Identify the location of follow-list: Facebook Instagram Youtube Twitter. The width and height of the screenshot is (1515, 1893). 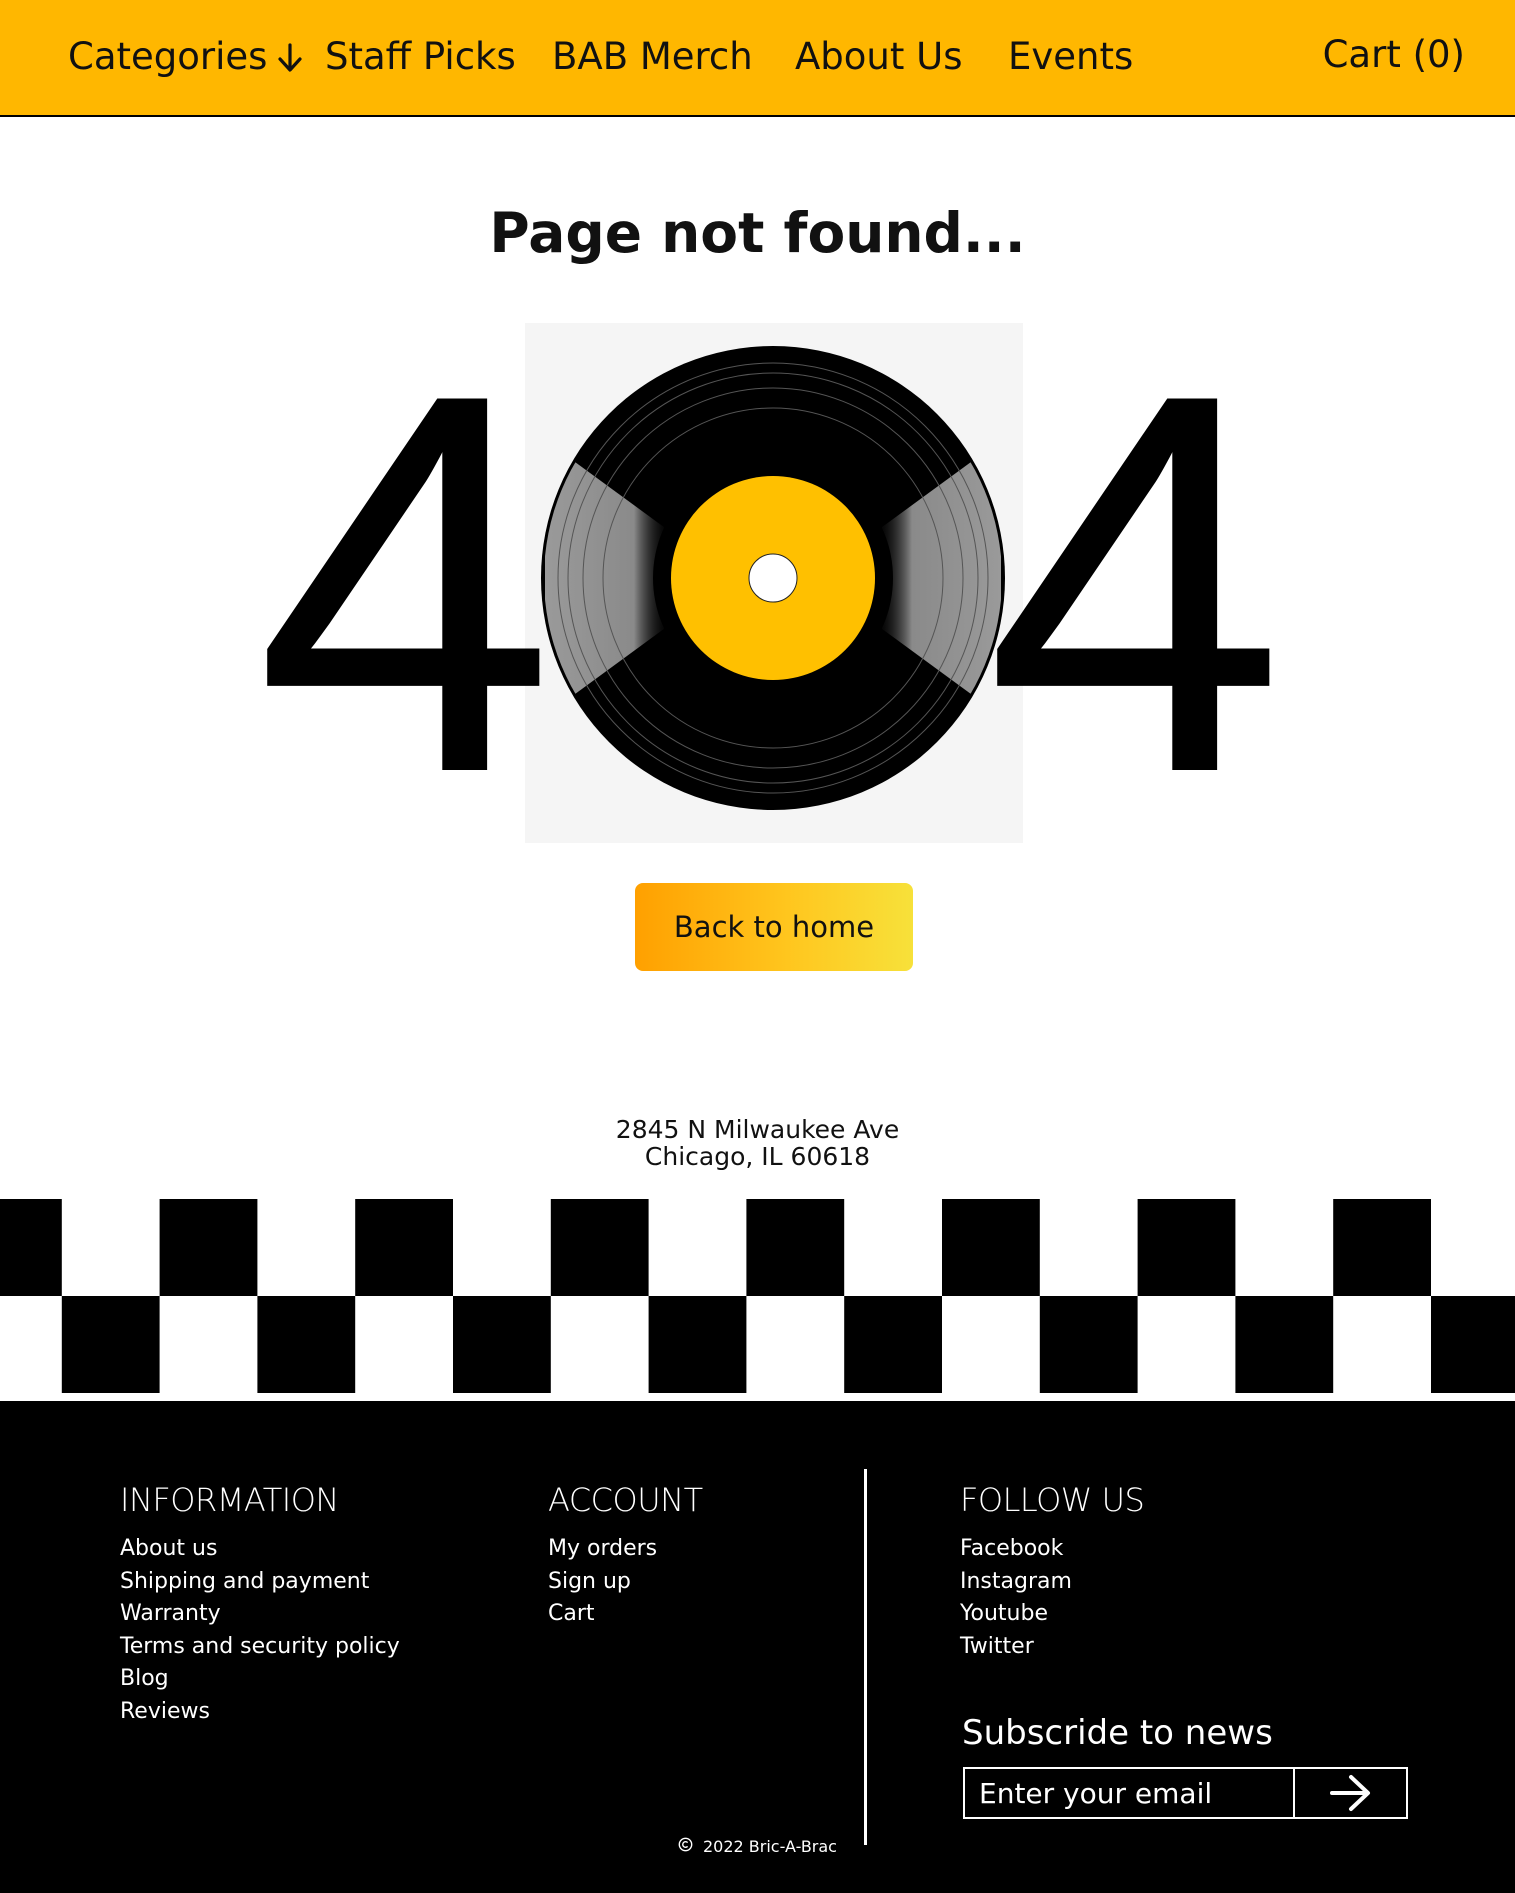
(1016, 1598).